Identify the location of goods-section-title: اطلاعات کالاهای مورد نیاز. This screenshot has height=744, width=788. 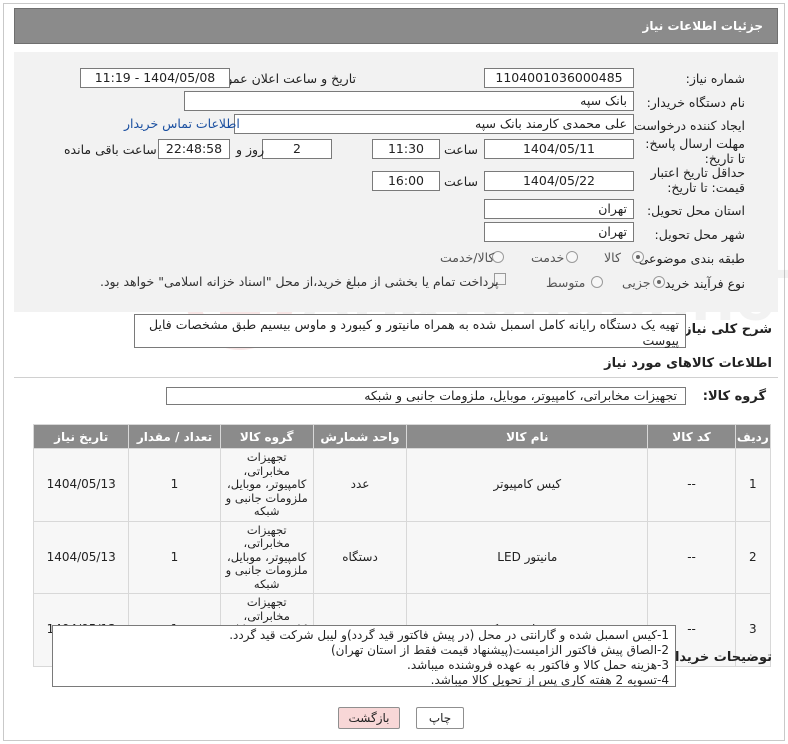
(688, 363).